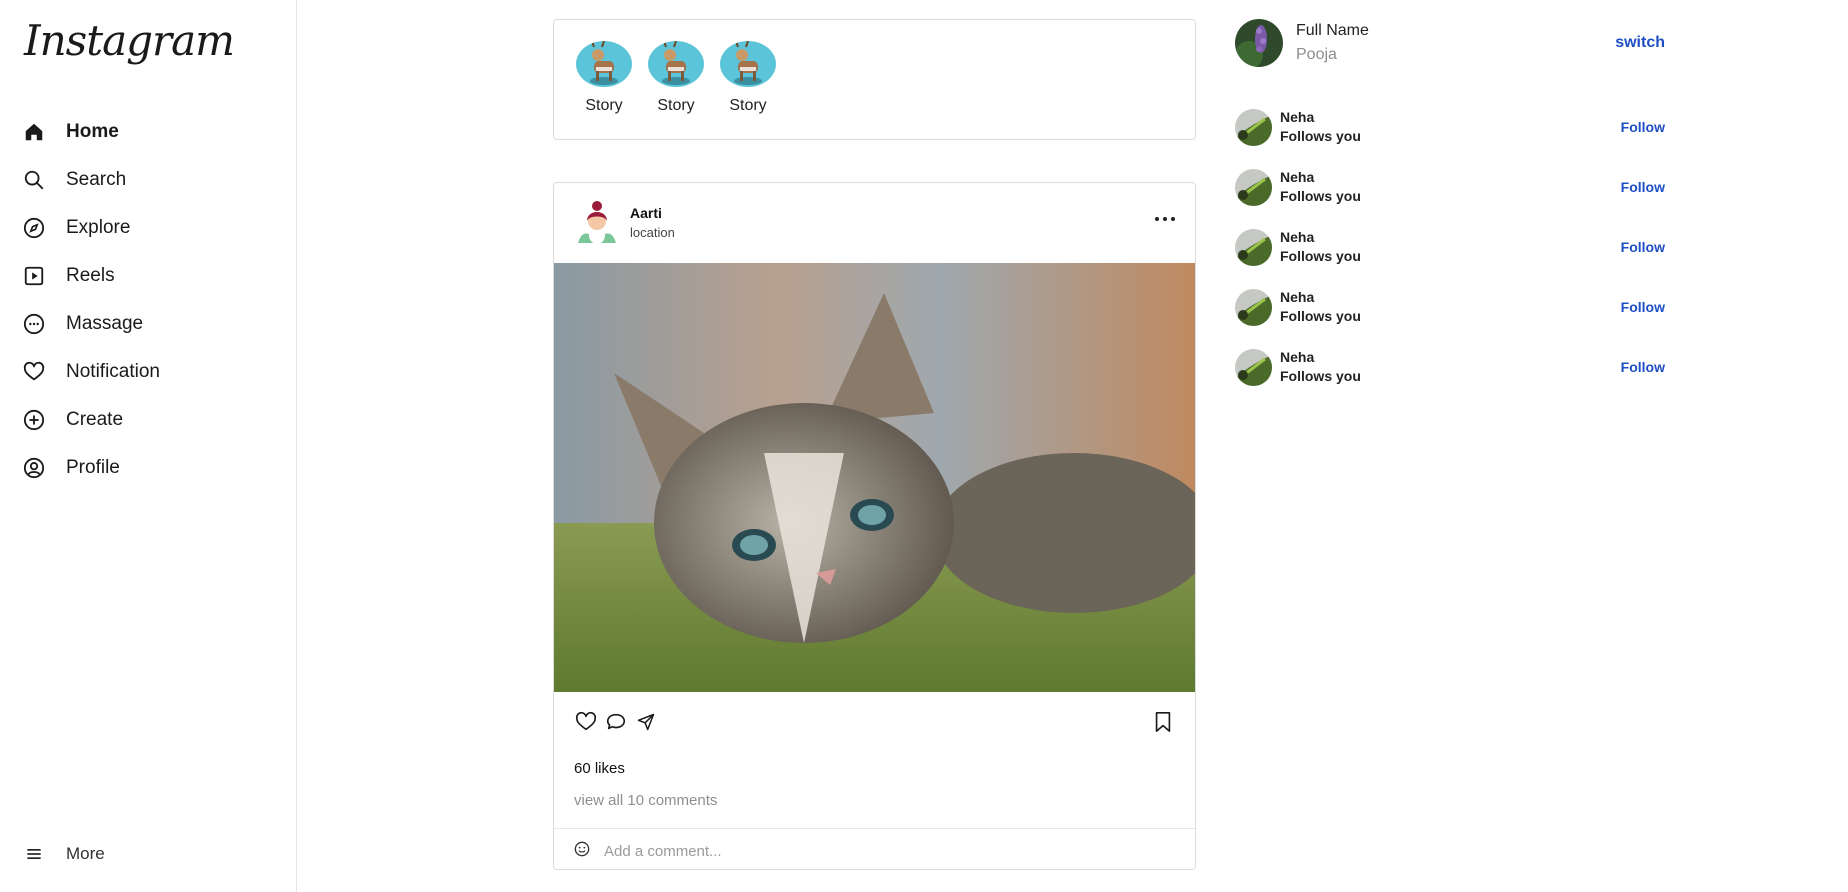  I want to click on current-user-avatar, so click(1259, 43).